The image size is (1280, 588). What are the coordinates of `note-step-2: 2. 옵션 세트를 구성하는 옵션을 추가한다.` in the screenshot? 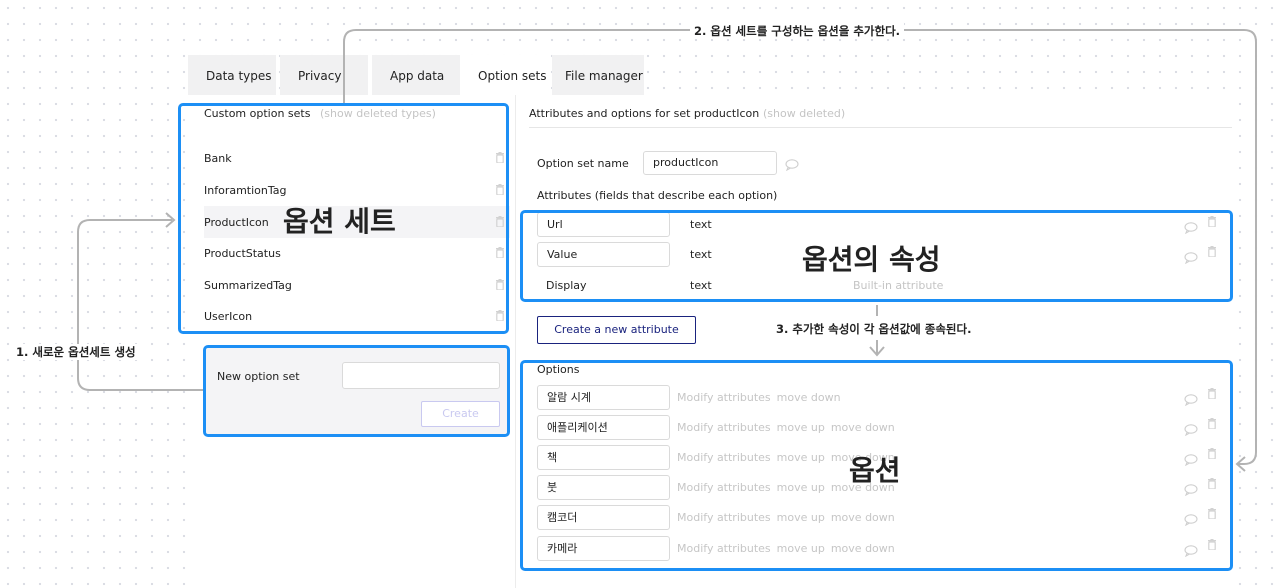 It's located at (797, 31).